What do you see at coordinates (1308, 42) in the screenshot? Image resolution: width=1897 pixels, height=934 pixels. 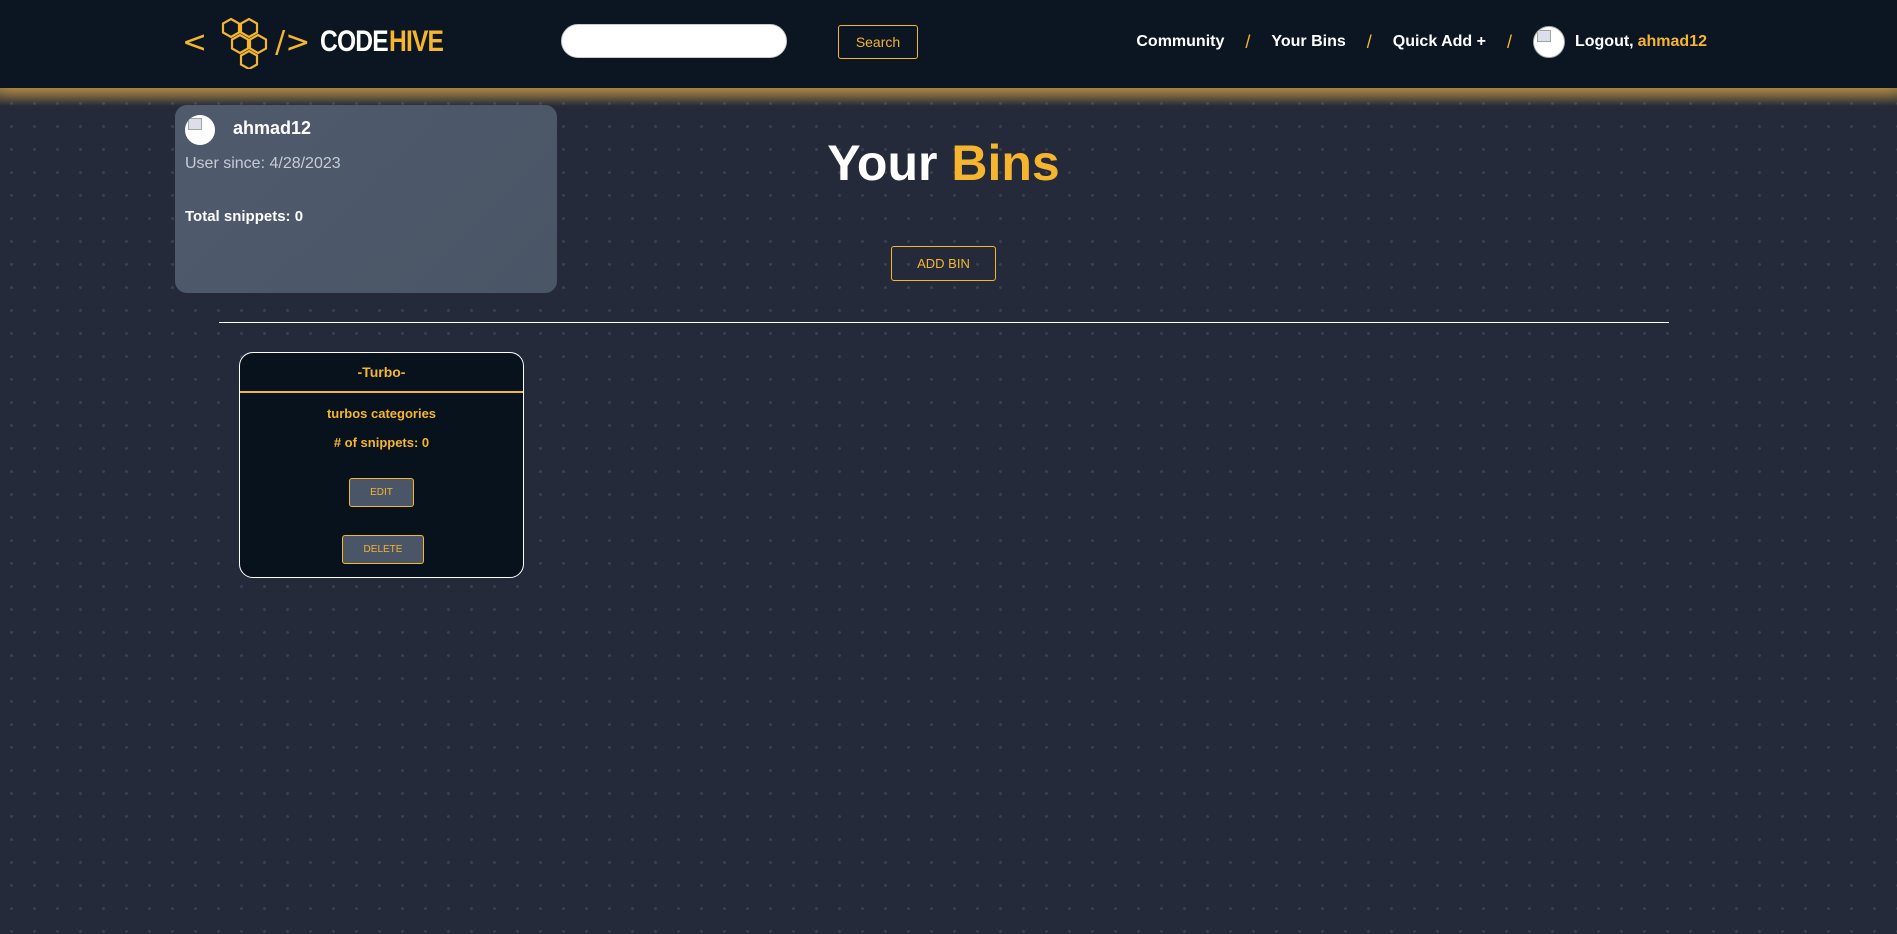 I see `nav-link-your-bins: Your Bins` at bounding box center [1308, 42].